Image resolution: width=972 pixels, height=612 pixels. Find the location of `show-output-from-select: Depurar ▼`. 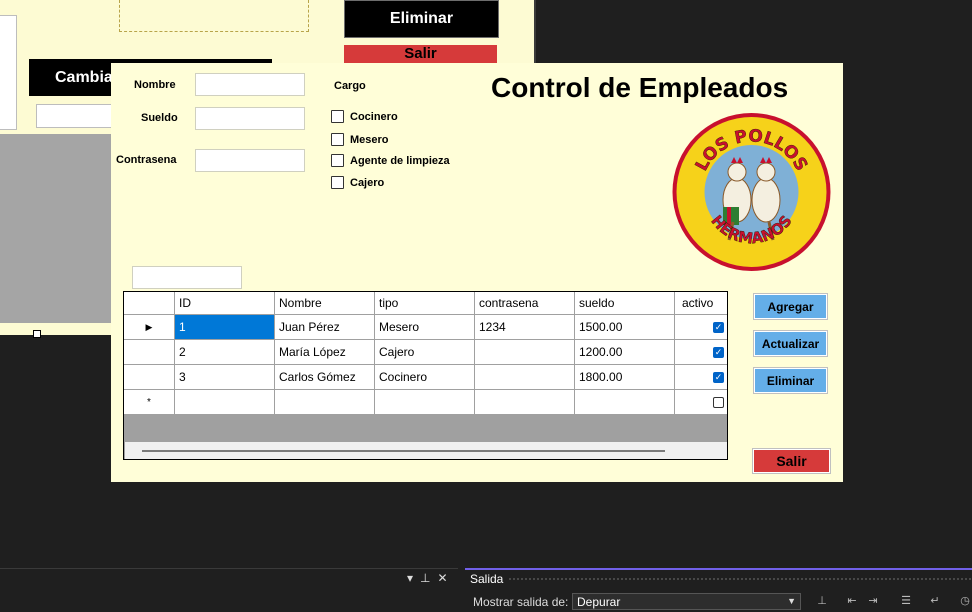

show-output-from-select: Depurar ▼ is located at coordinates (686, 601).